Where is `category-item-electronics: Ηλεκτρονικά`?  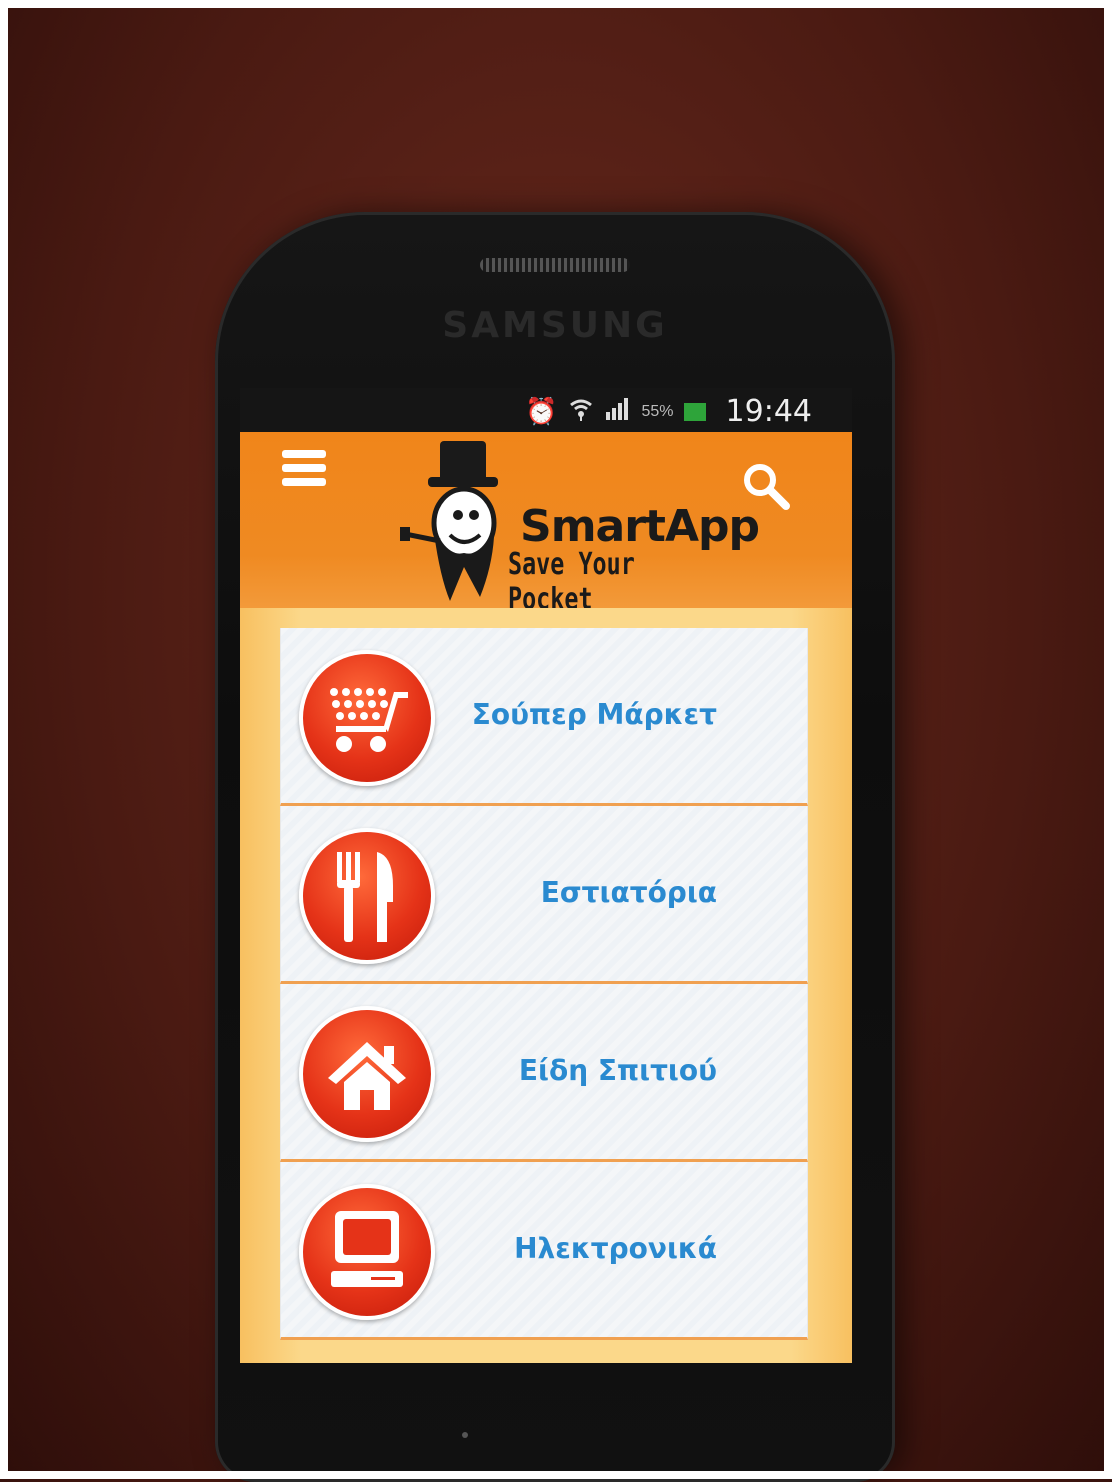 category-item-electronics: Ηλεκτρονικά is located at coordinates (544, 1251).